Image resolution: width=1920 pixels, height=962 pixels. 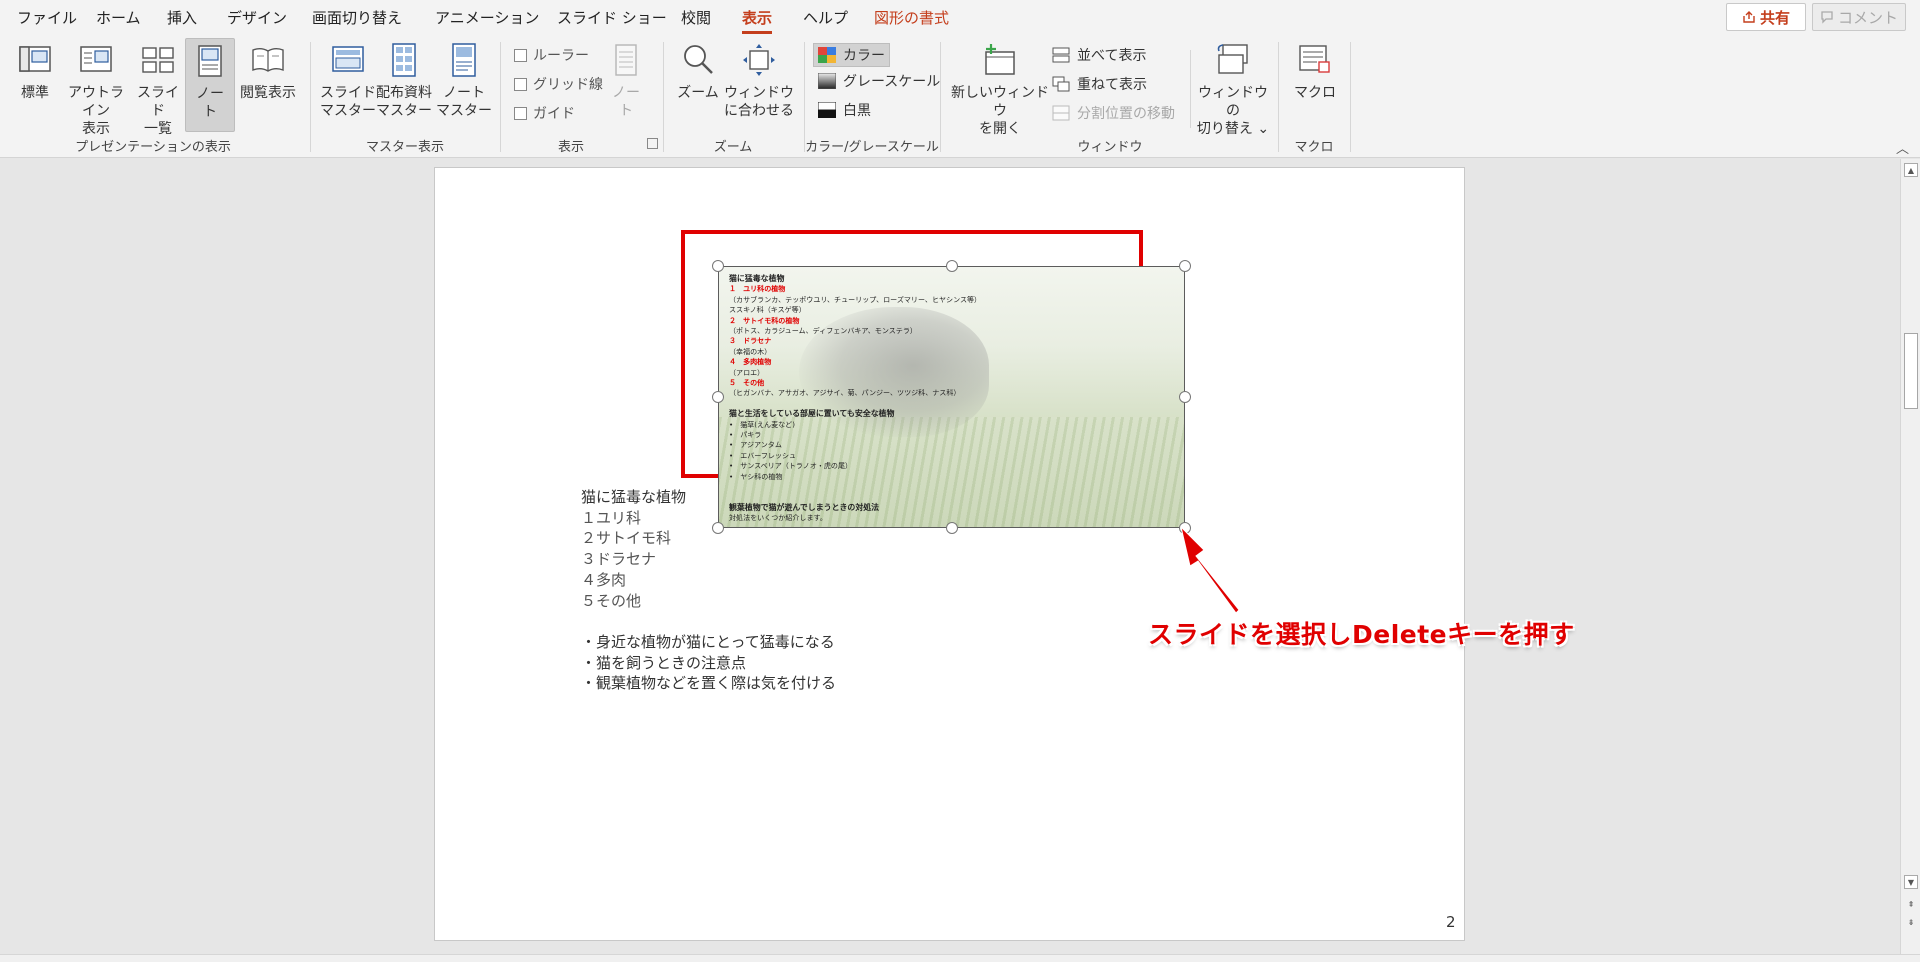 What do you see at coordinates (845, 393) in the screenshot?
I see `slide-text-line: （ヒガンバナ、アサガオ、アジサイ、菊、パンジー、ツツジ科、ナス科）` at bounding box center [845, 393].